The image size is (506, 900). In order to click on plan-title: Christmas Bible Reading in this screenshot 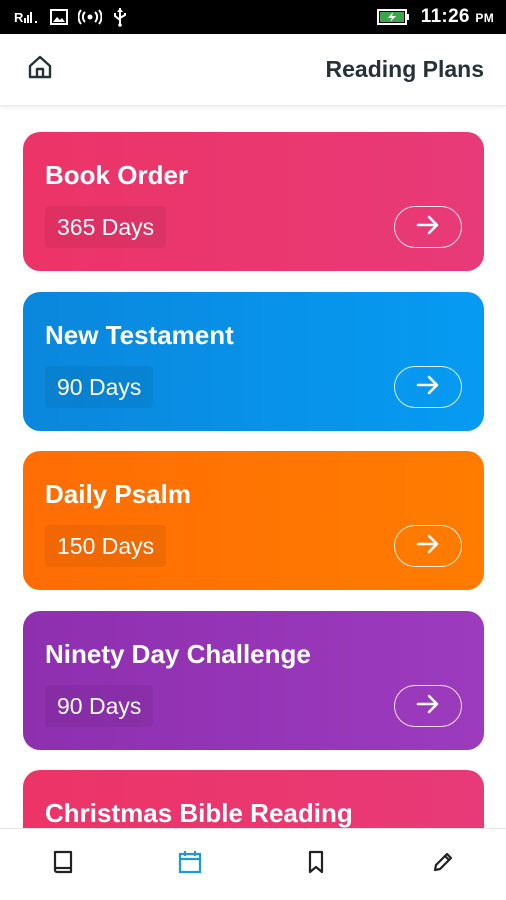, I will do `click(199, 813)`.